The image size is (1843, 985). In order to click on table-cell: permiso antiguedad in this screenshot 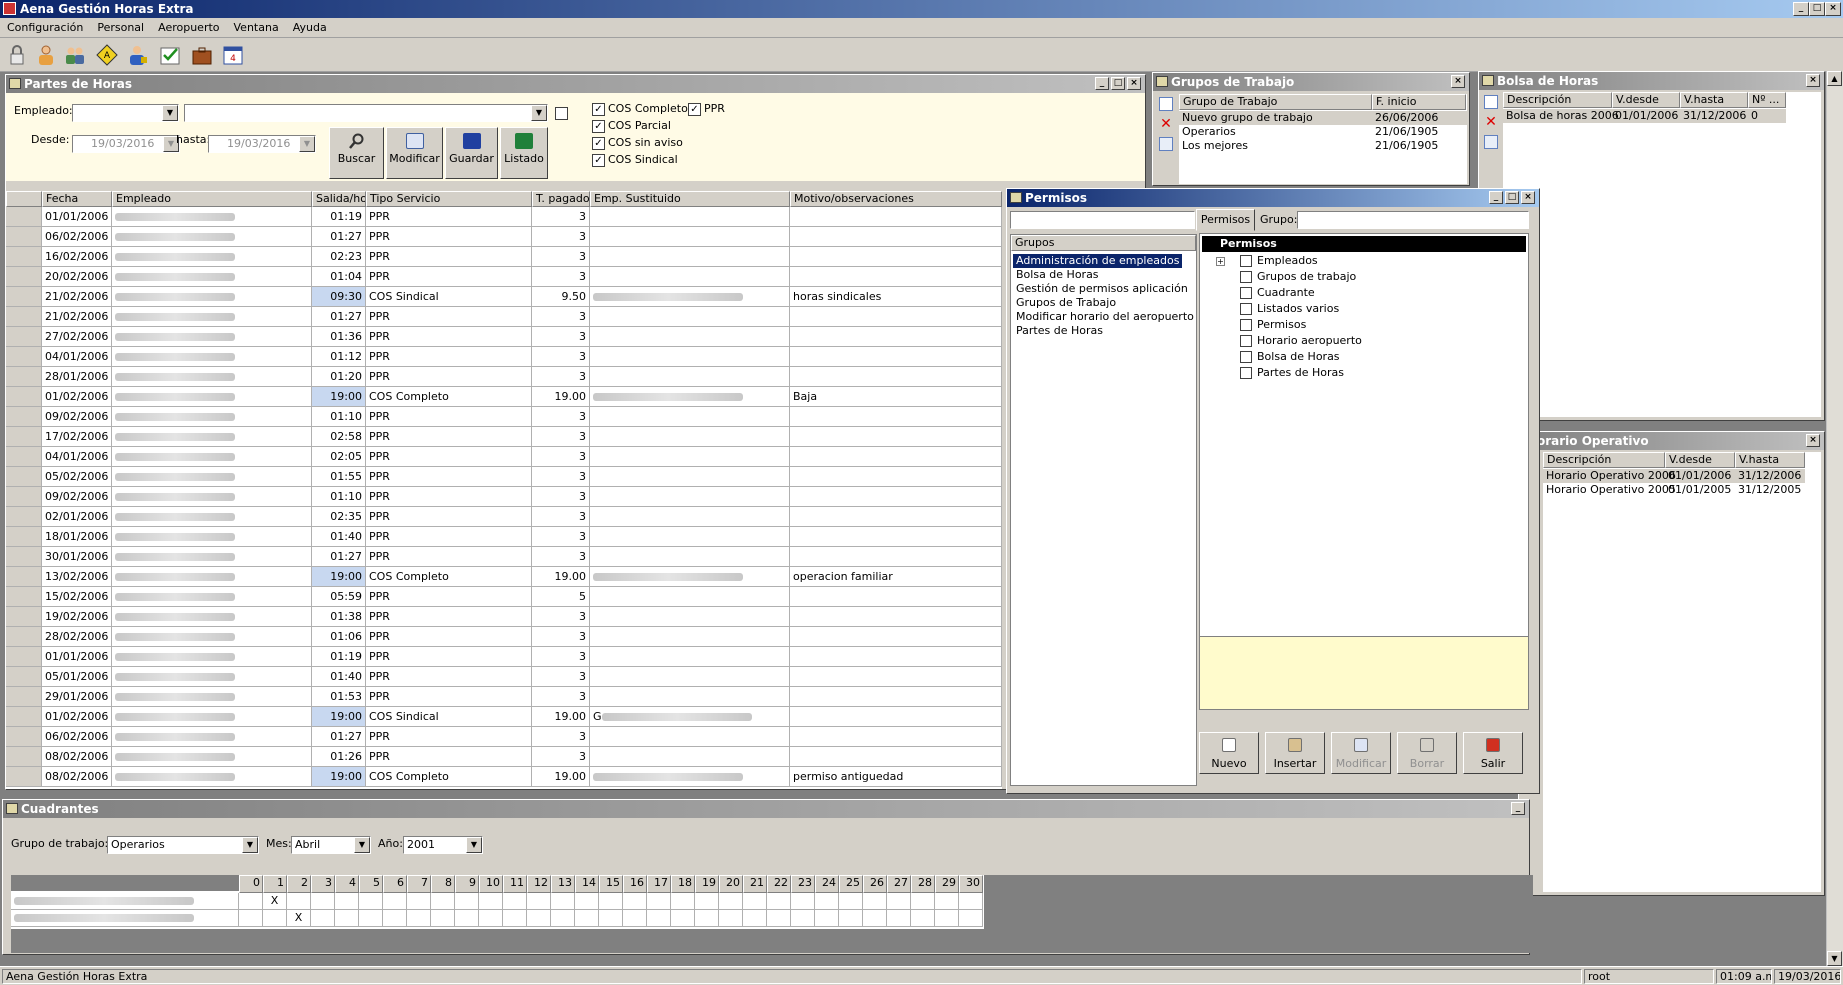, I will do `click(896, 777)`.